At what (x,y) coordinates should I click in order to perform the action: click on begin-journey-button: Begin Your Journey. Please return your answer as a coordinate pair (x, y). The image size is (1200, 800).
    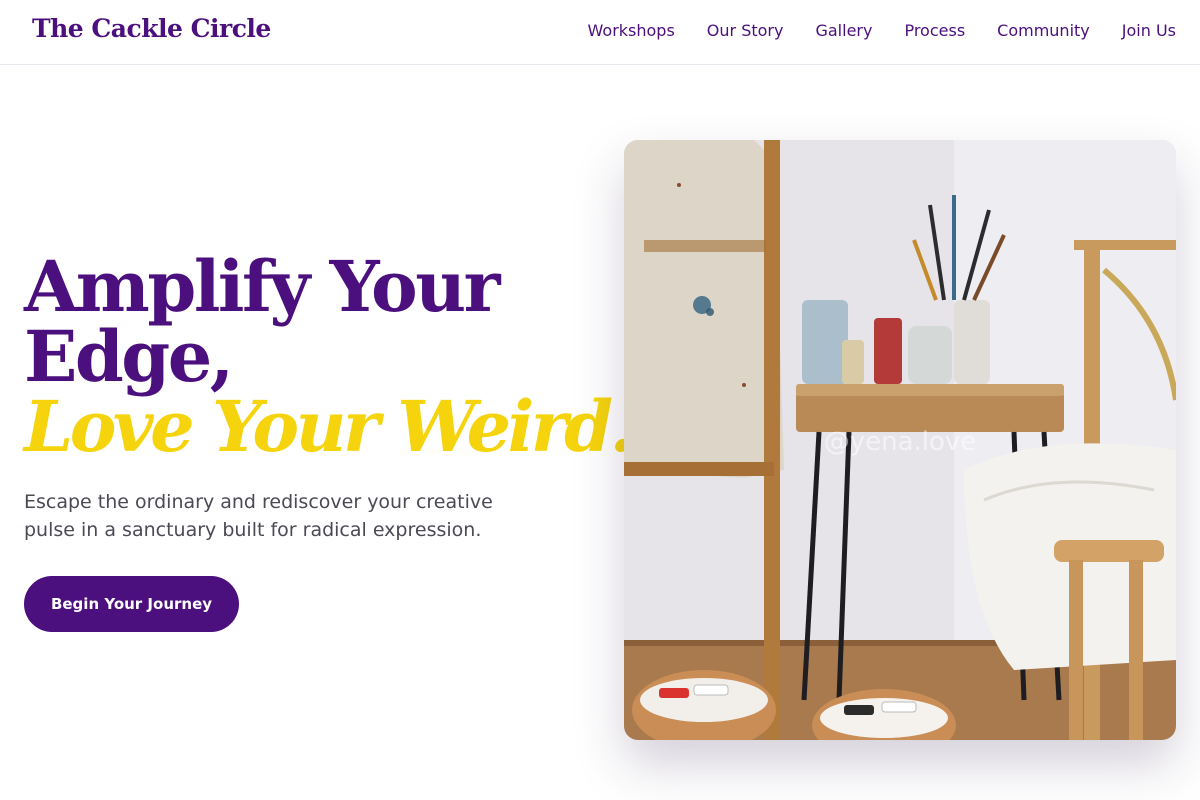
    Looking at the image, I should click on (131, 604).